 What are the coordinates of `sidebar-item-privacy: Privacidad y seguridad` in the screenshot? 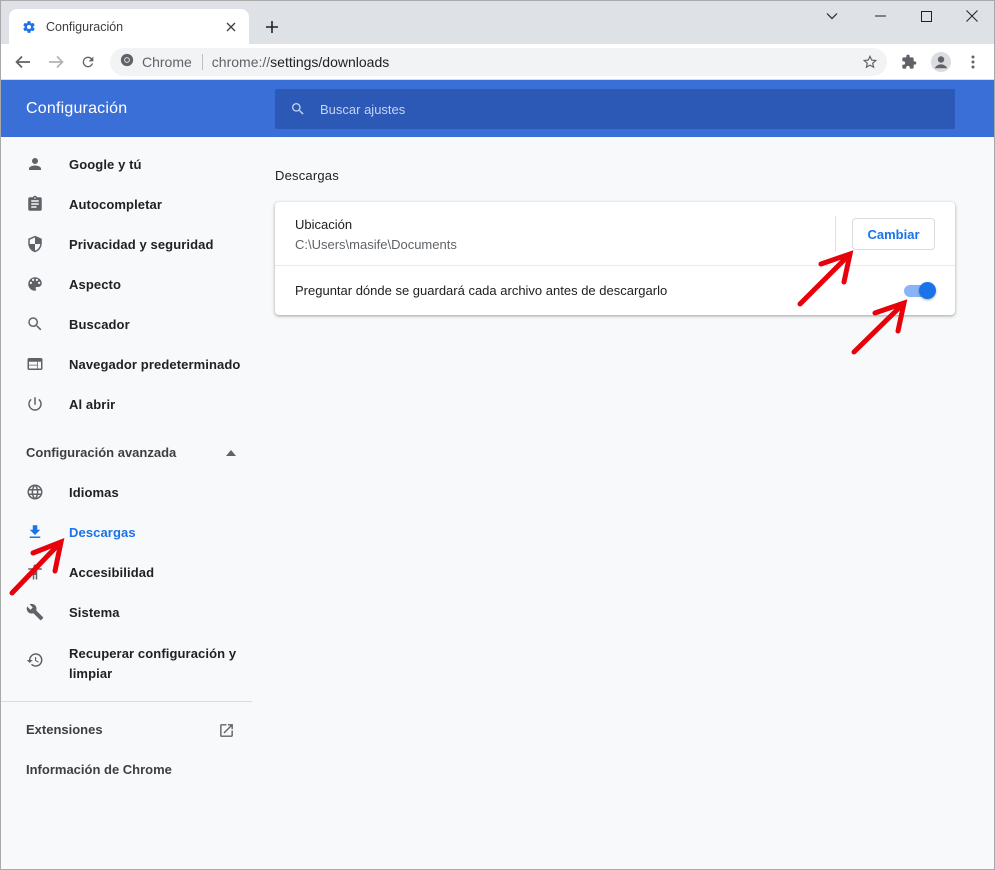 It's located at (126, 244).